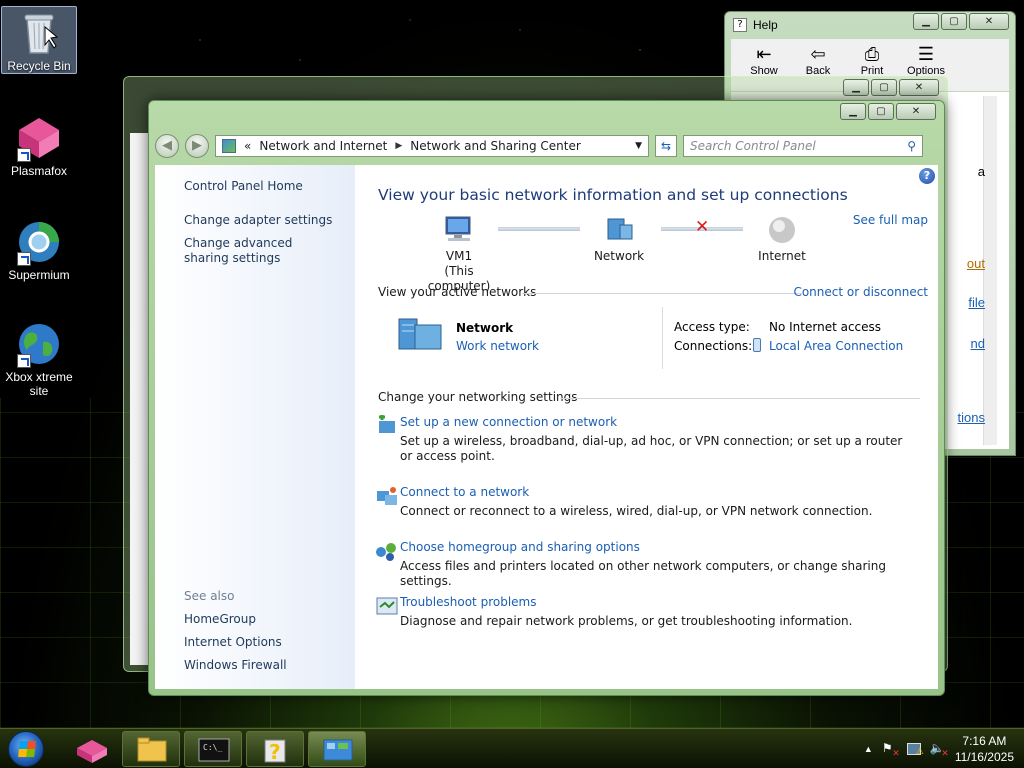 The width and height of the screenshot is (1024, 768). I want to click on clock-time: 7:16 AM, so click(984, 741).